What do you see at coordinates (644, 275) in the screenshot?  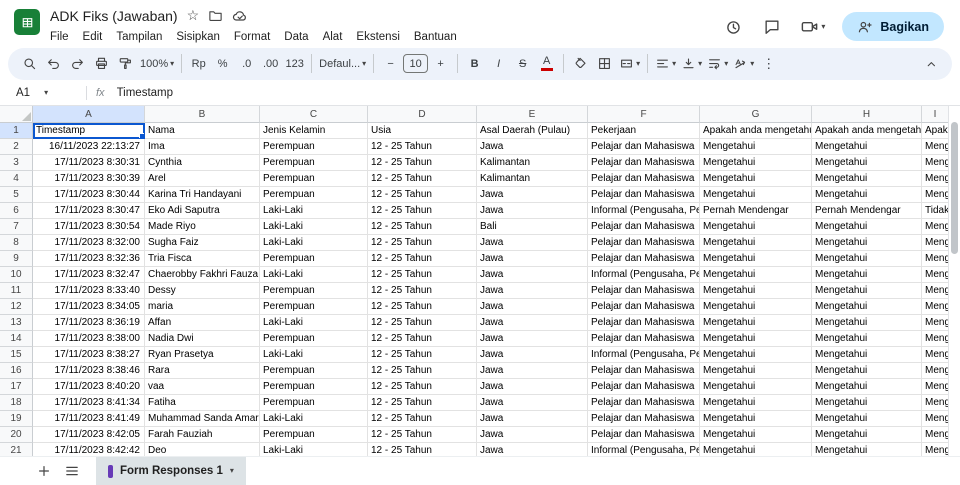 I see `cell-F10: Informal (Pengusaha, Pe` at bounding box center [644, 275].